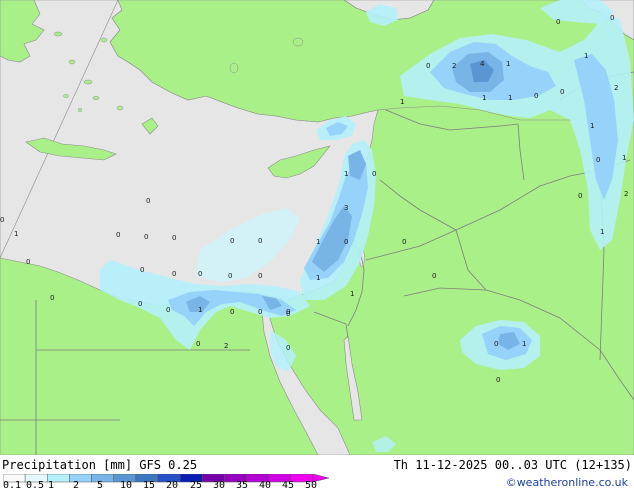  I want to click on scale-label: 20, so click(172, 485).